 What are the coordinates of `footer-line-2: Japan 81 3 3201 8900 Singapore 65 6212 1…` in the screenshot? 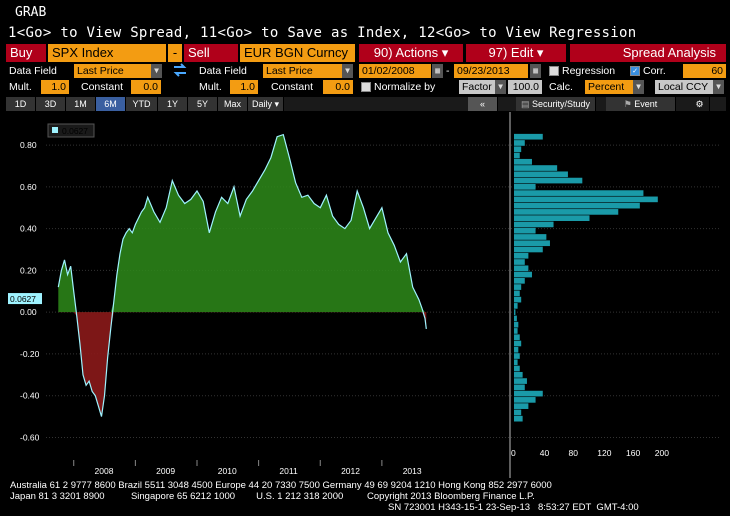 It's located at (272, 496).